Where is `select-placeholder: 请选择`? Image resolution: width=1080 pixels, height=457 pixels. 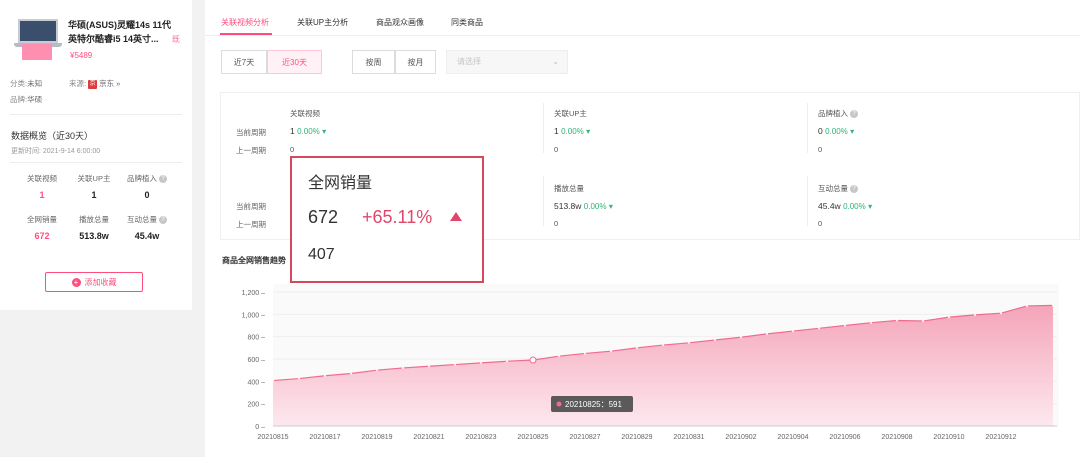 select-placeholder: 请选择 is located at coordinates (469, 61).